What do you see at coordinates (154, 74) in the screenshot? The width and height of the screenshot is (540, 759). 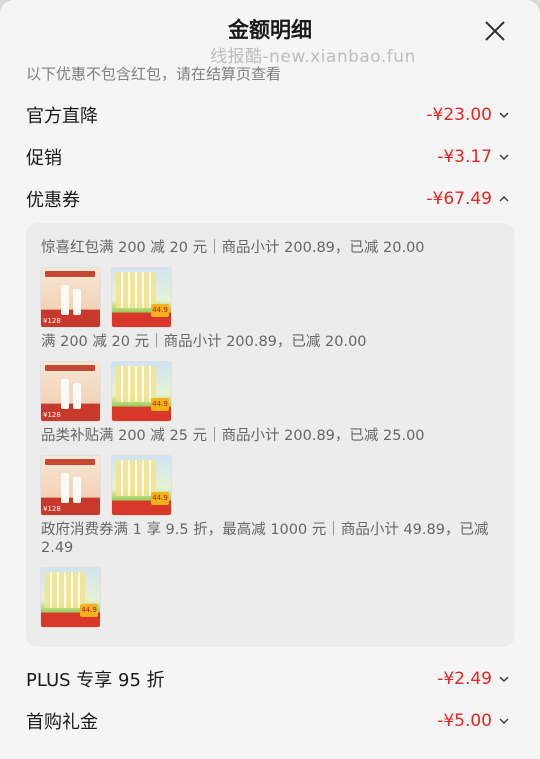 I see `redpacket-note: 以下优惠不包含红包，请在结算页查看` at bounding box center [154, 74].